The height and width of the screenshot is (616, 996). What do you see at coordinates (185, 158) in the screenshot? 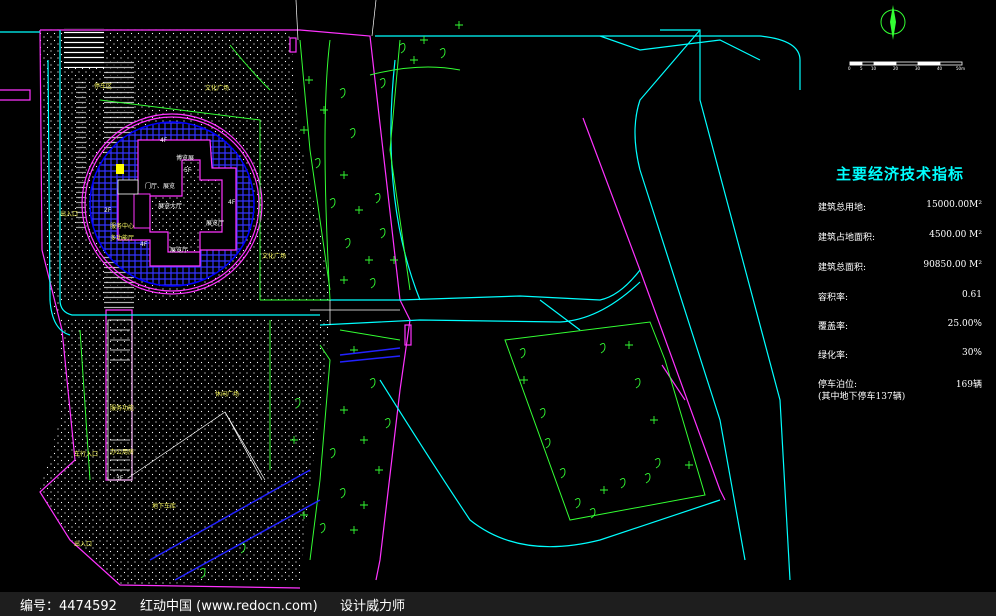
I see `label-expo-booth: 博览展` at bounding box center [185, 158].